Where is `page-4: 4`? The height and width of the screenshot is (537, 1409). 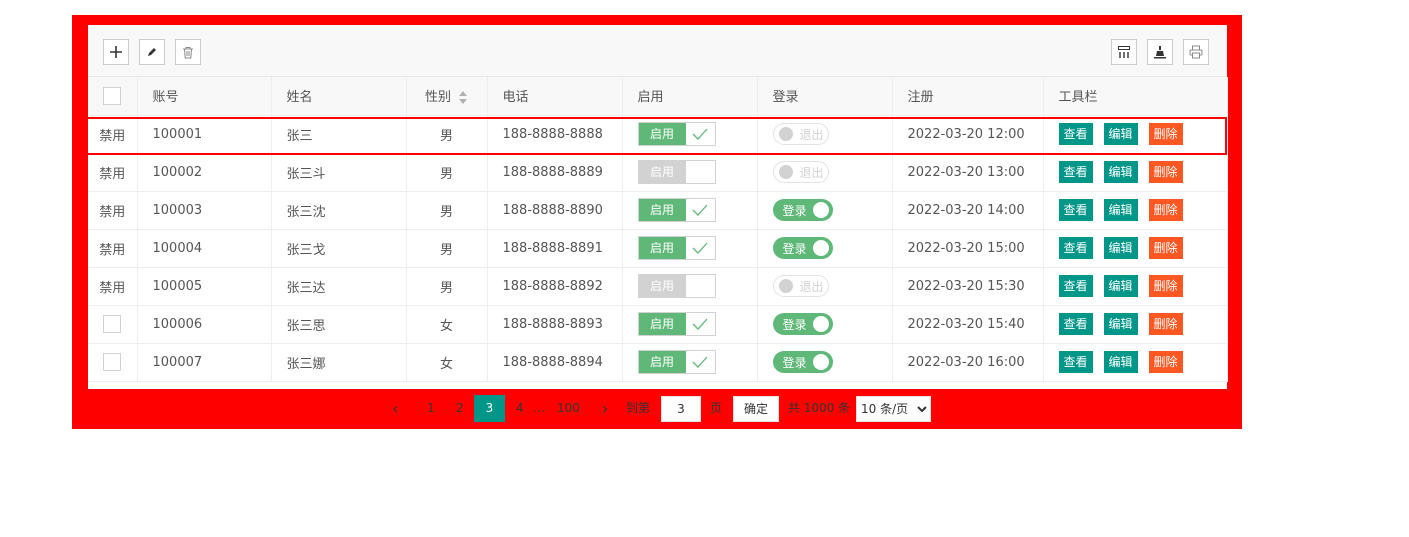
page-4: 4 is located at coordinates (520, 408).